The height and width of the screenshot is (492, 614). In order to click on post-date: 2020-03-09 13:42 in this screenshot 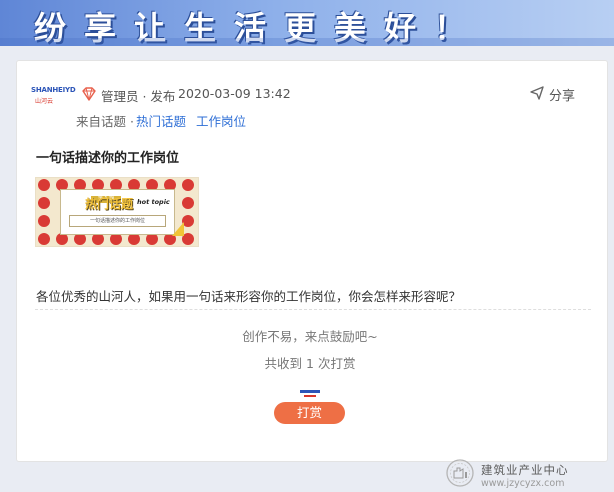, I will do `click(234, 93)`.